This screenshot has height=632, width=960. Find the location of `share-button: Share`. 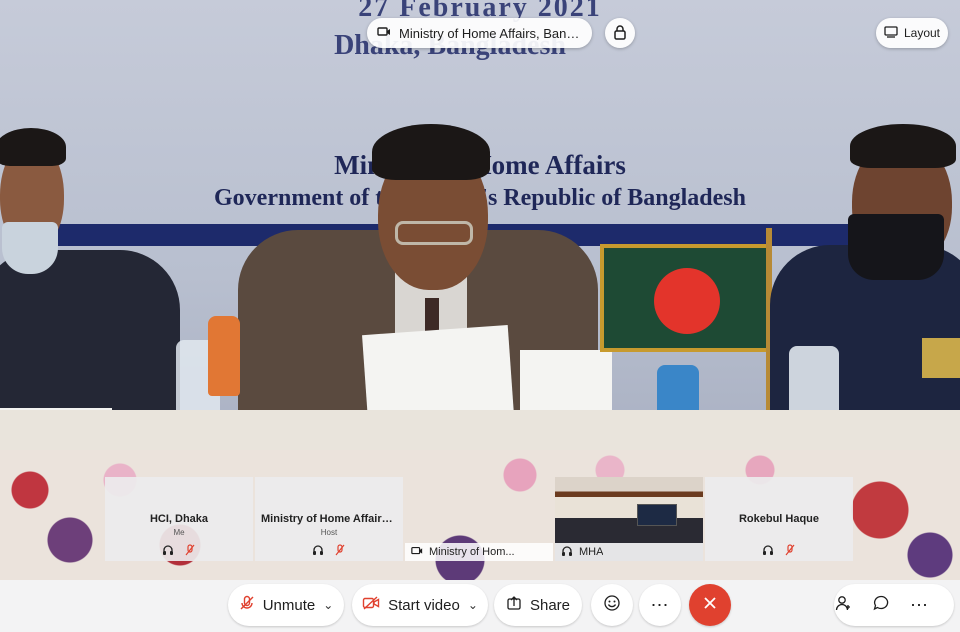

share-button: Share is located at coordinates (538, 605).